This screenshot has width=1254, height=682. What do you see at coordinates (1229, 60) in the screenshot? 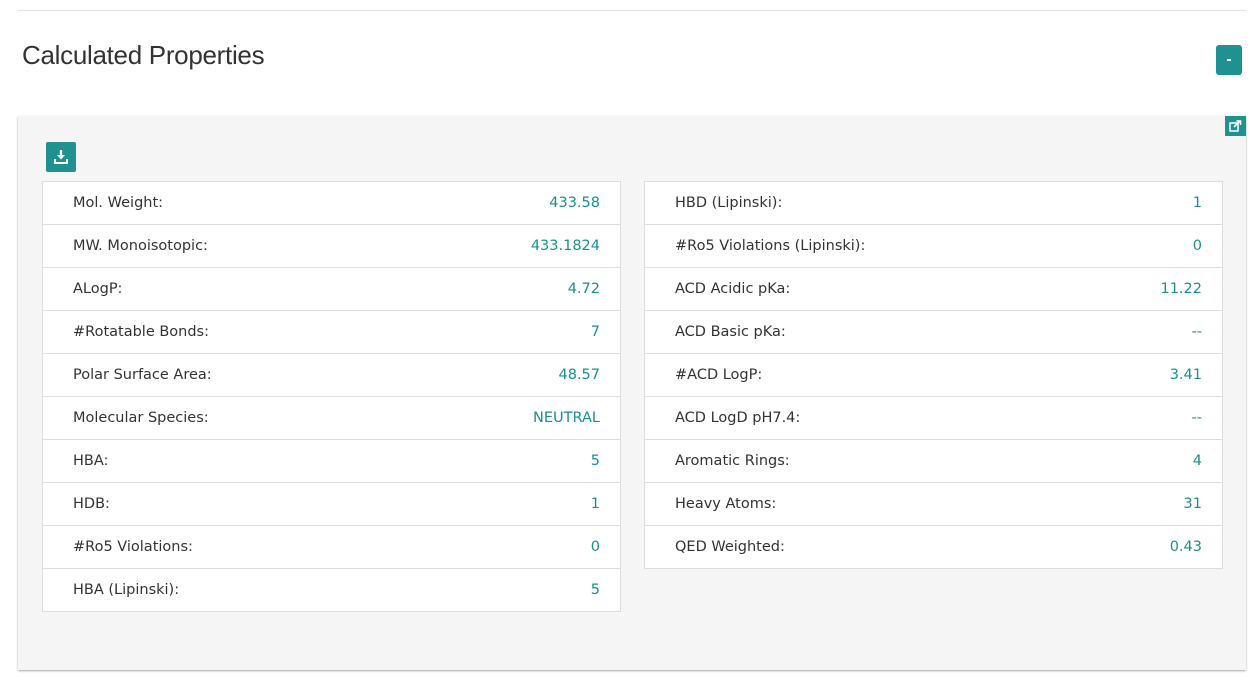
I see `collapse-button: -` at bounding box center [1229, 60].